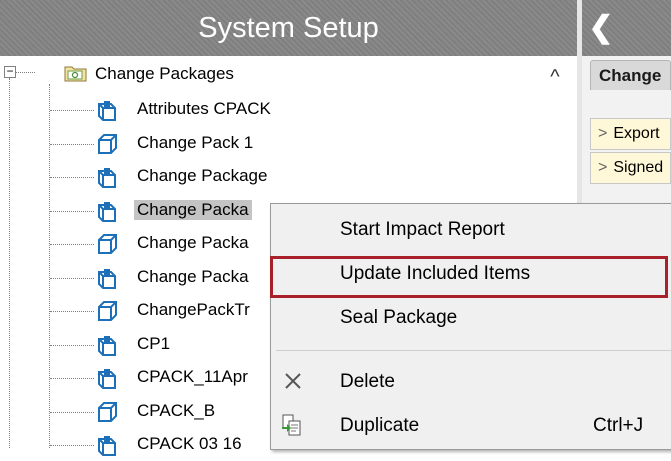 The height and width of the screenshot is (461, 671). I want to click on signed-row: > Signed, so click(630, 168).